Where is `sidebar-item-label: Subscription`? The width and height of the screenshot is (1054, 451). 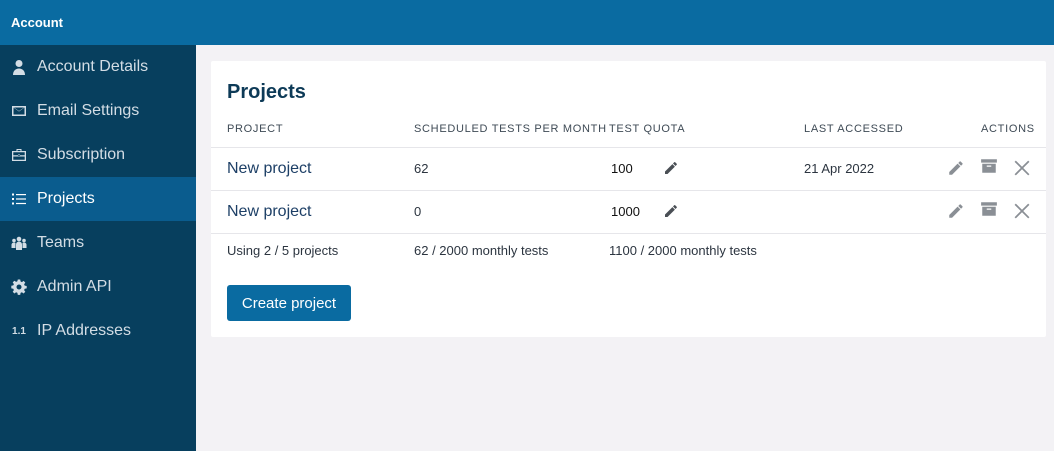
sidebar-item-label: Subscription is located at coordinates (81, 154).